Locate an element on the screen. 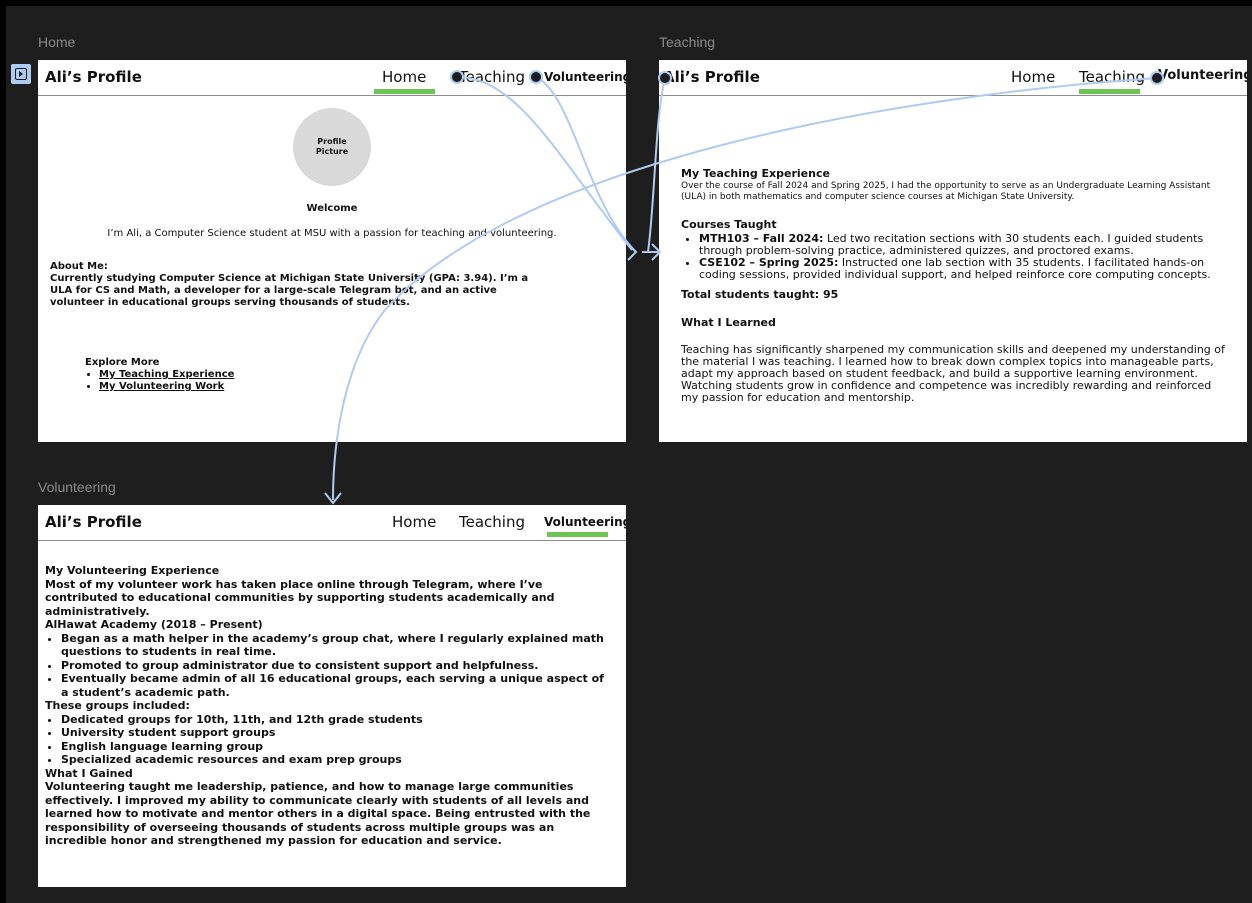 This screenshot has height=903, width=1252. connector-home-to-teaching is located at coordinates (546, 163).